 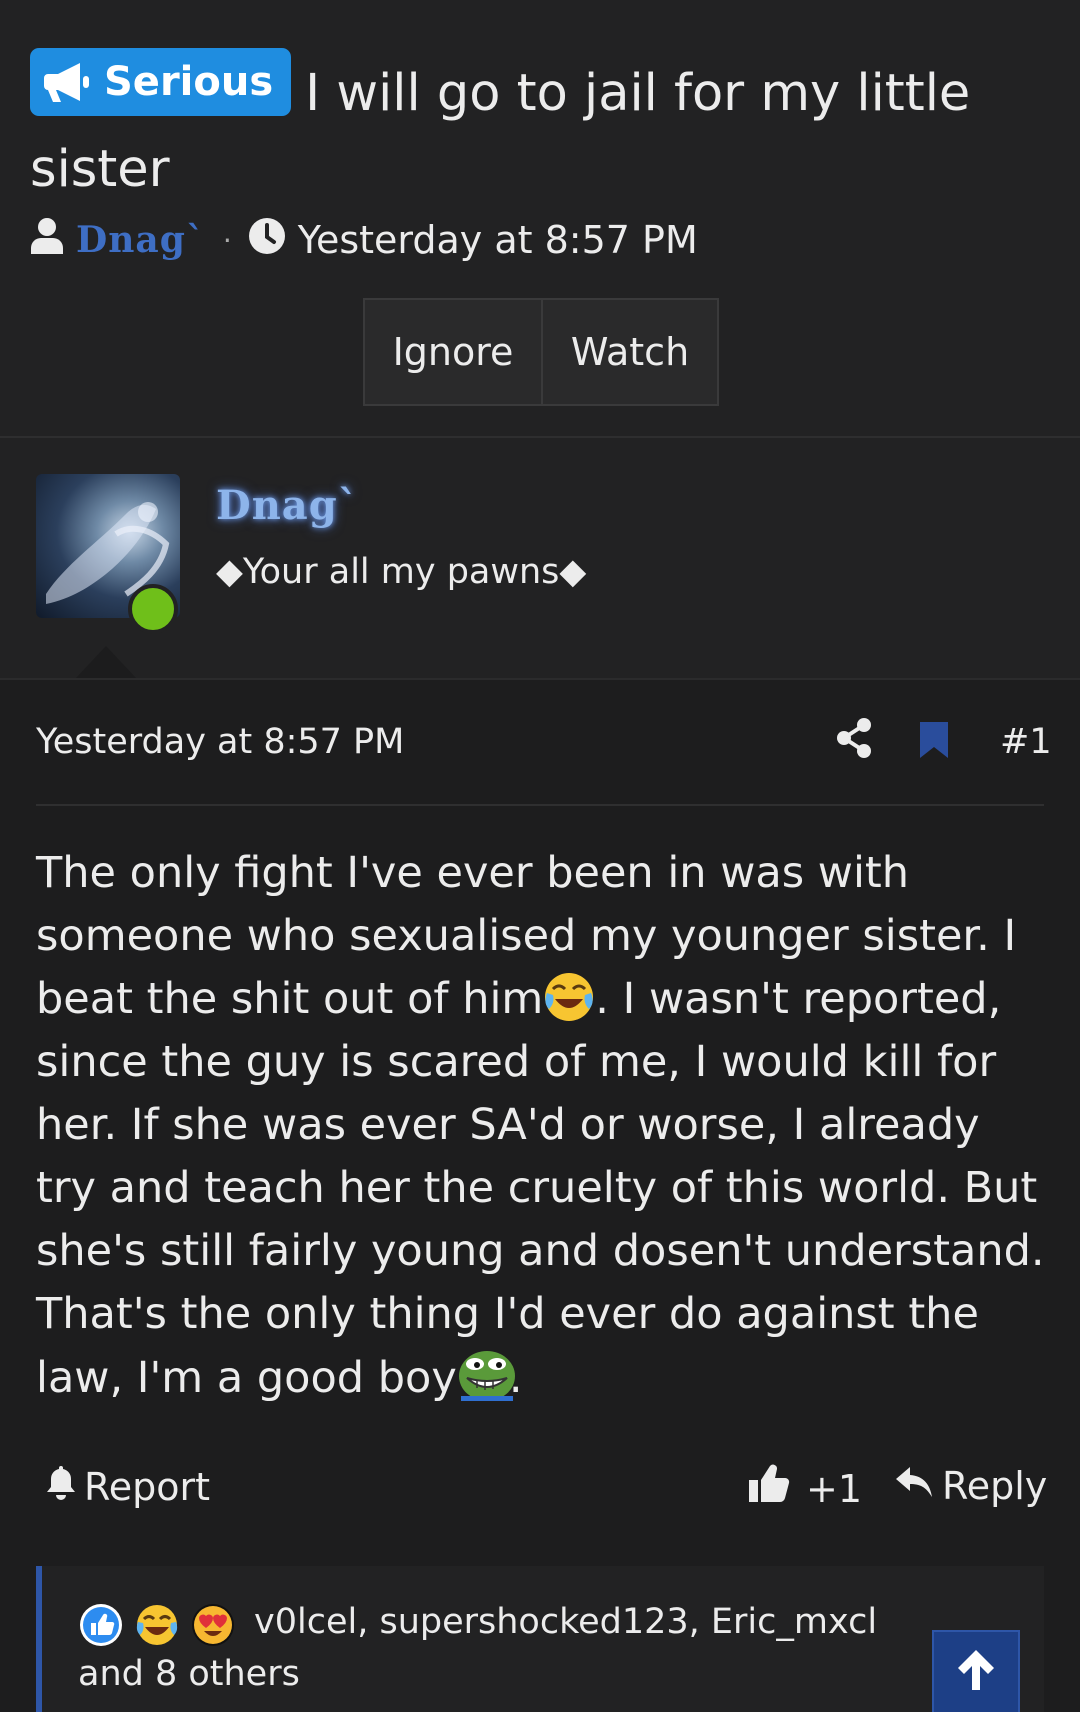 I want to click on thread-action-buttons: Ignore Watch, so click(x=541, y=352).